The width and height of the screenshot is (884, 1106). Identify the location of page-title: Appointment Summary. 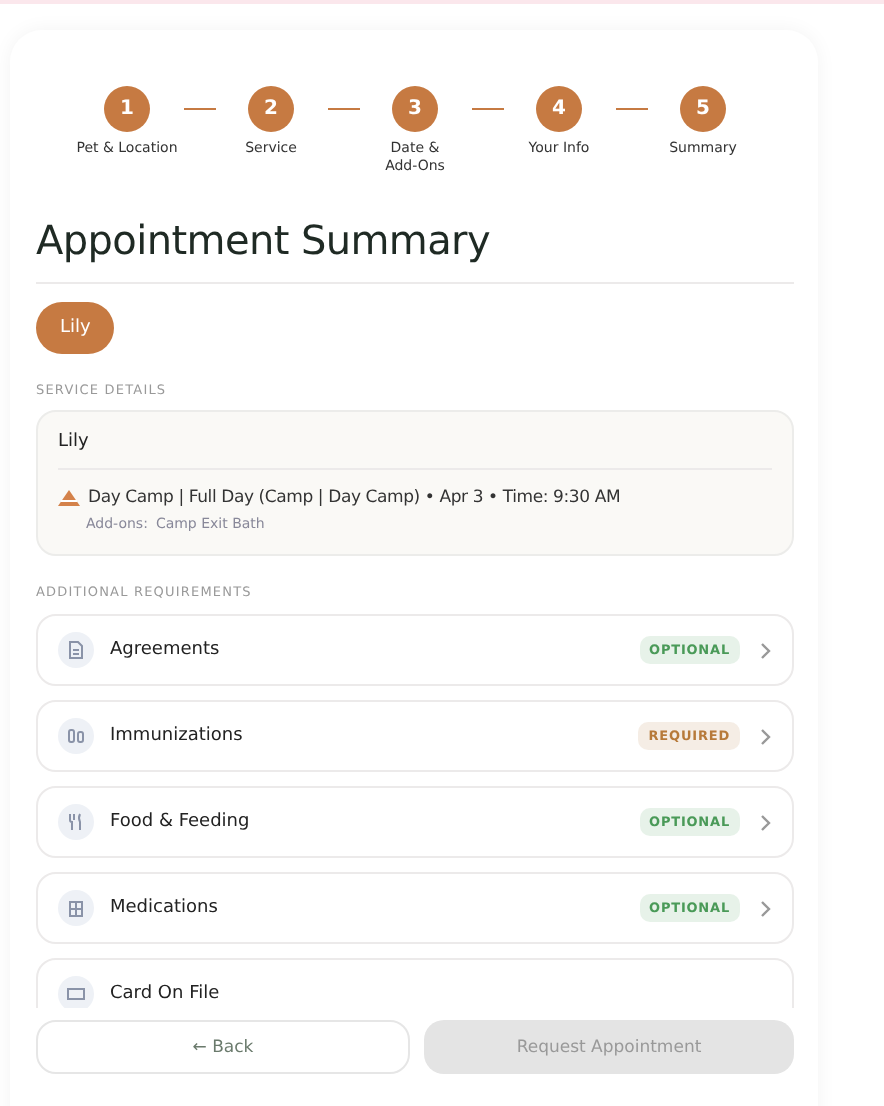
(264, 240).